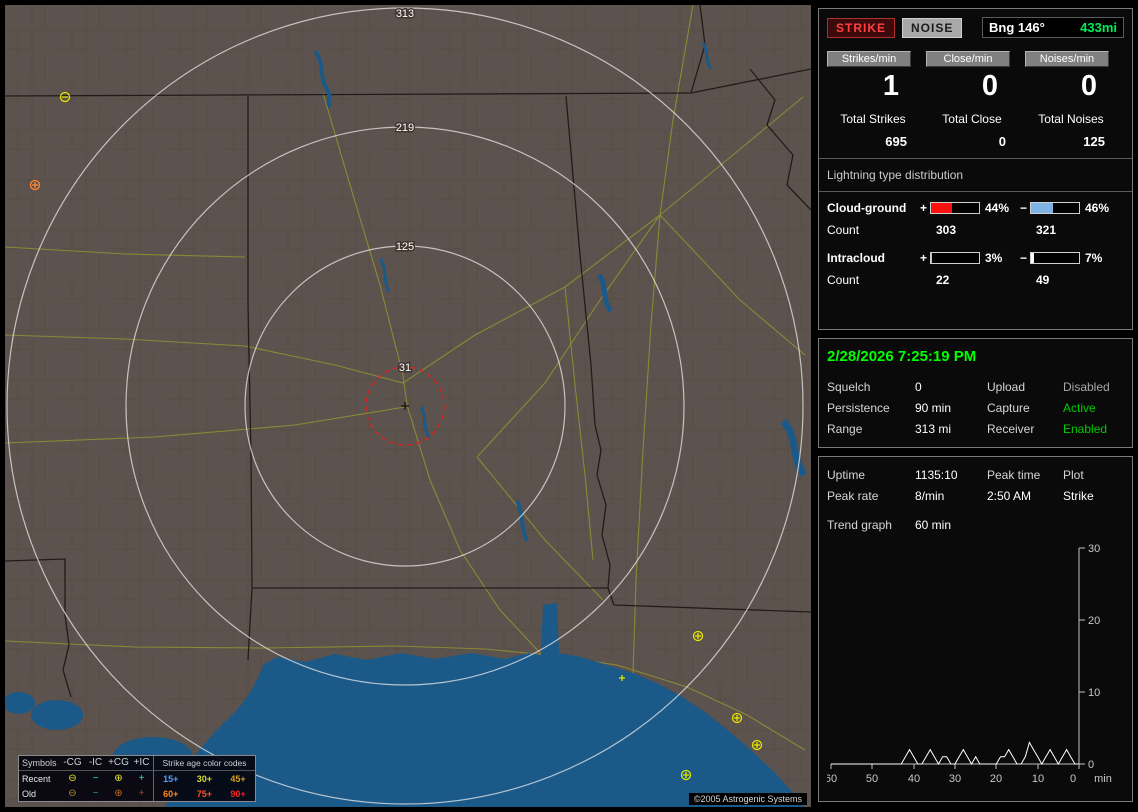  What do you see at coordinates (872, 779) in the screenshot?
I see `xtick-50: 50` at bounding box center [872, 779].